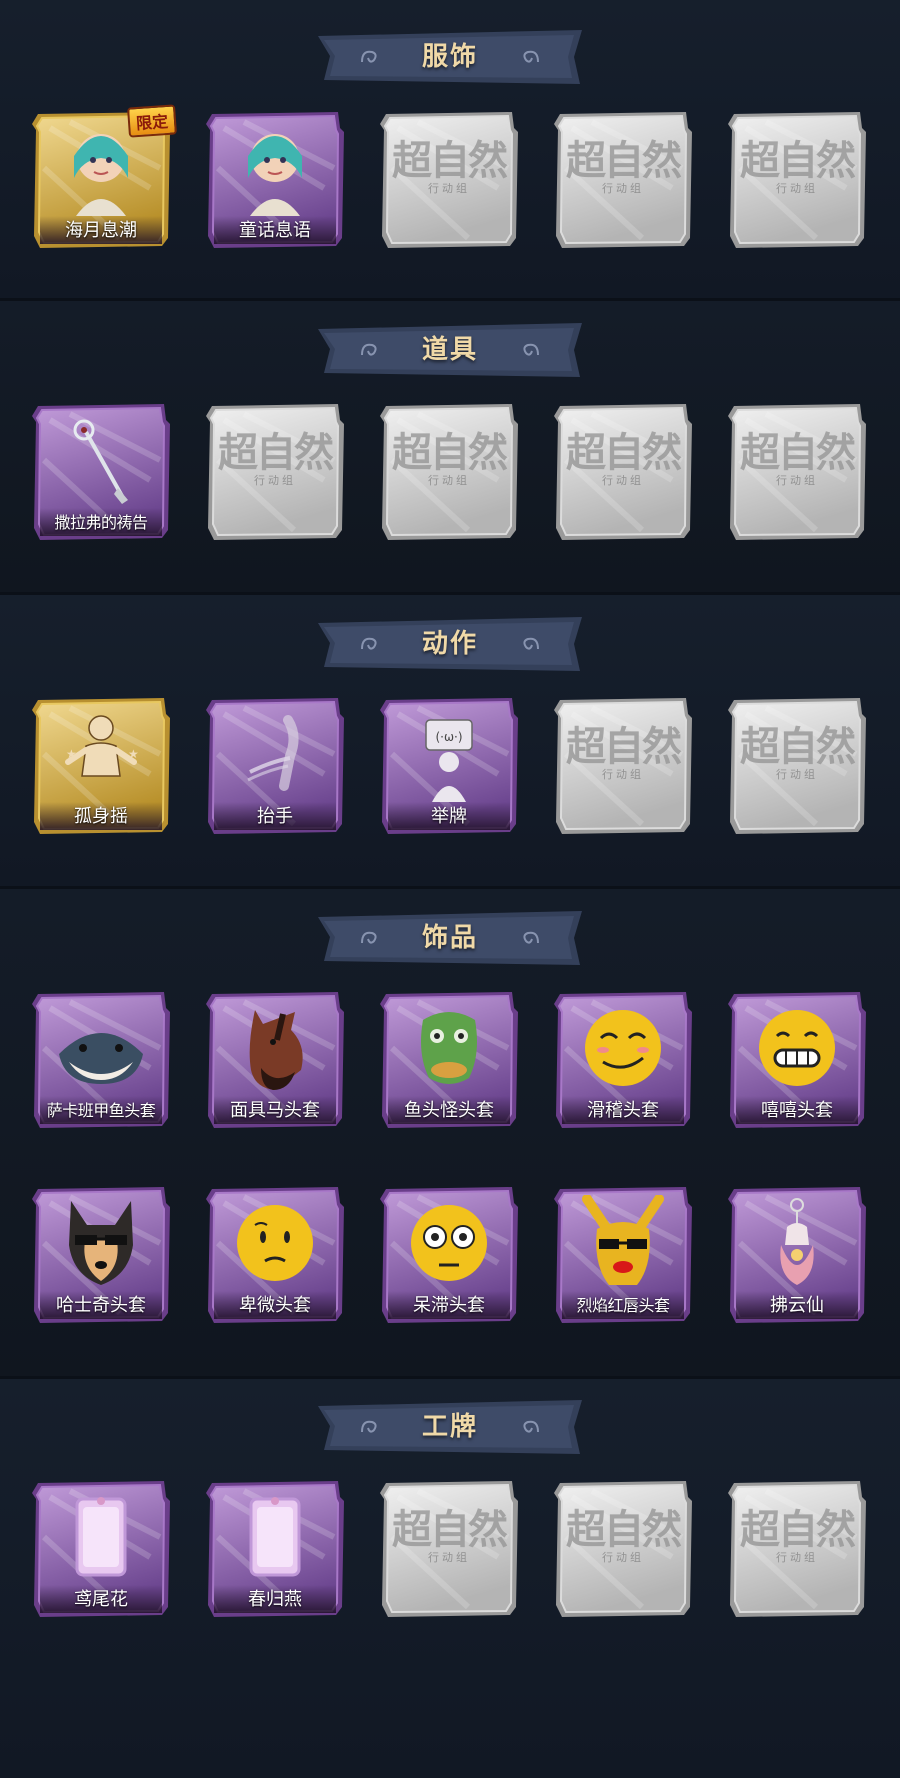 This screenshot has width=900, height=1778. I want to click on section-header: 道具, so click(450, 350).